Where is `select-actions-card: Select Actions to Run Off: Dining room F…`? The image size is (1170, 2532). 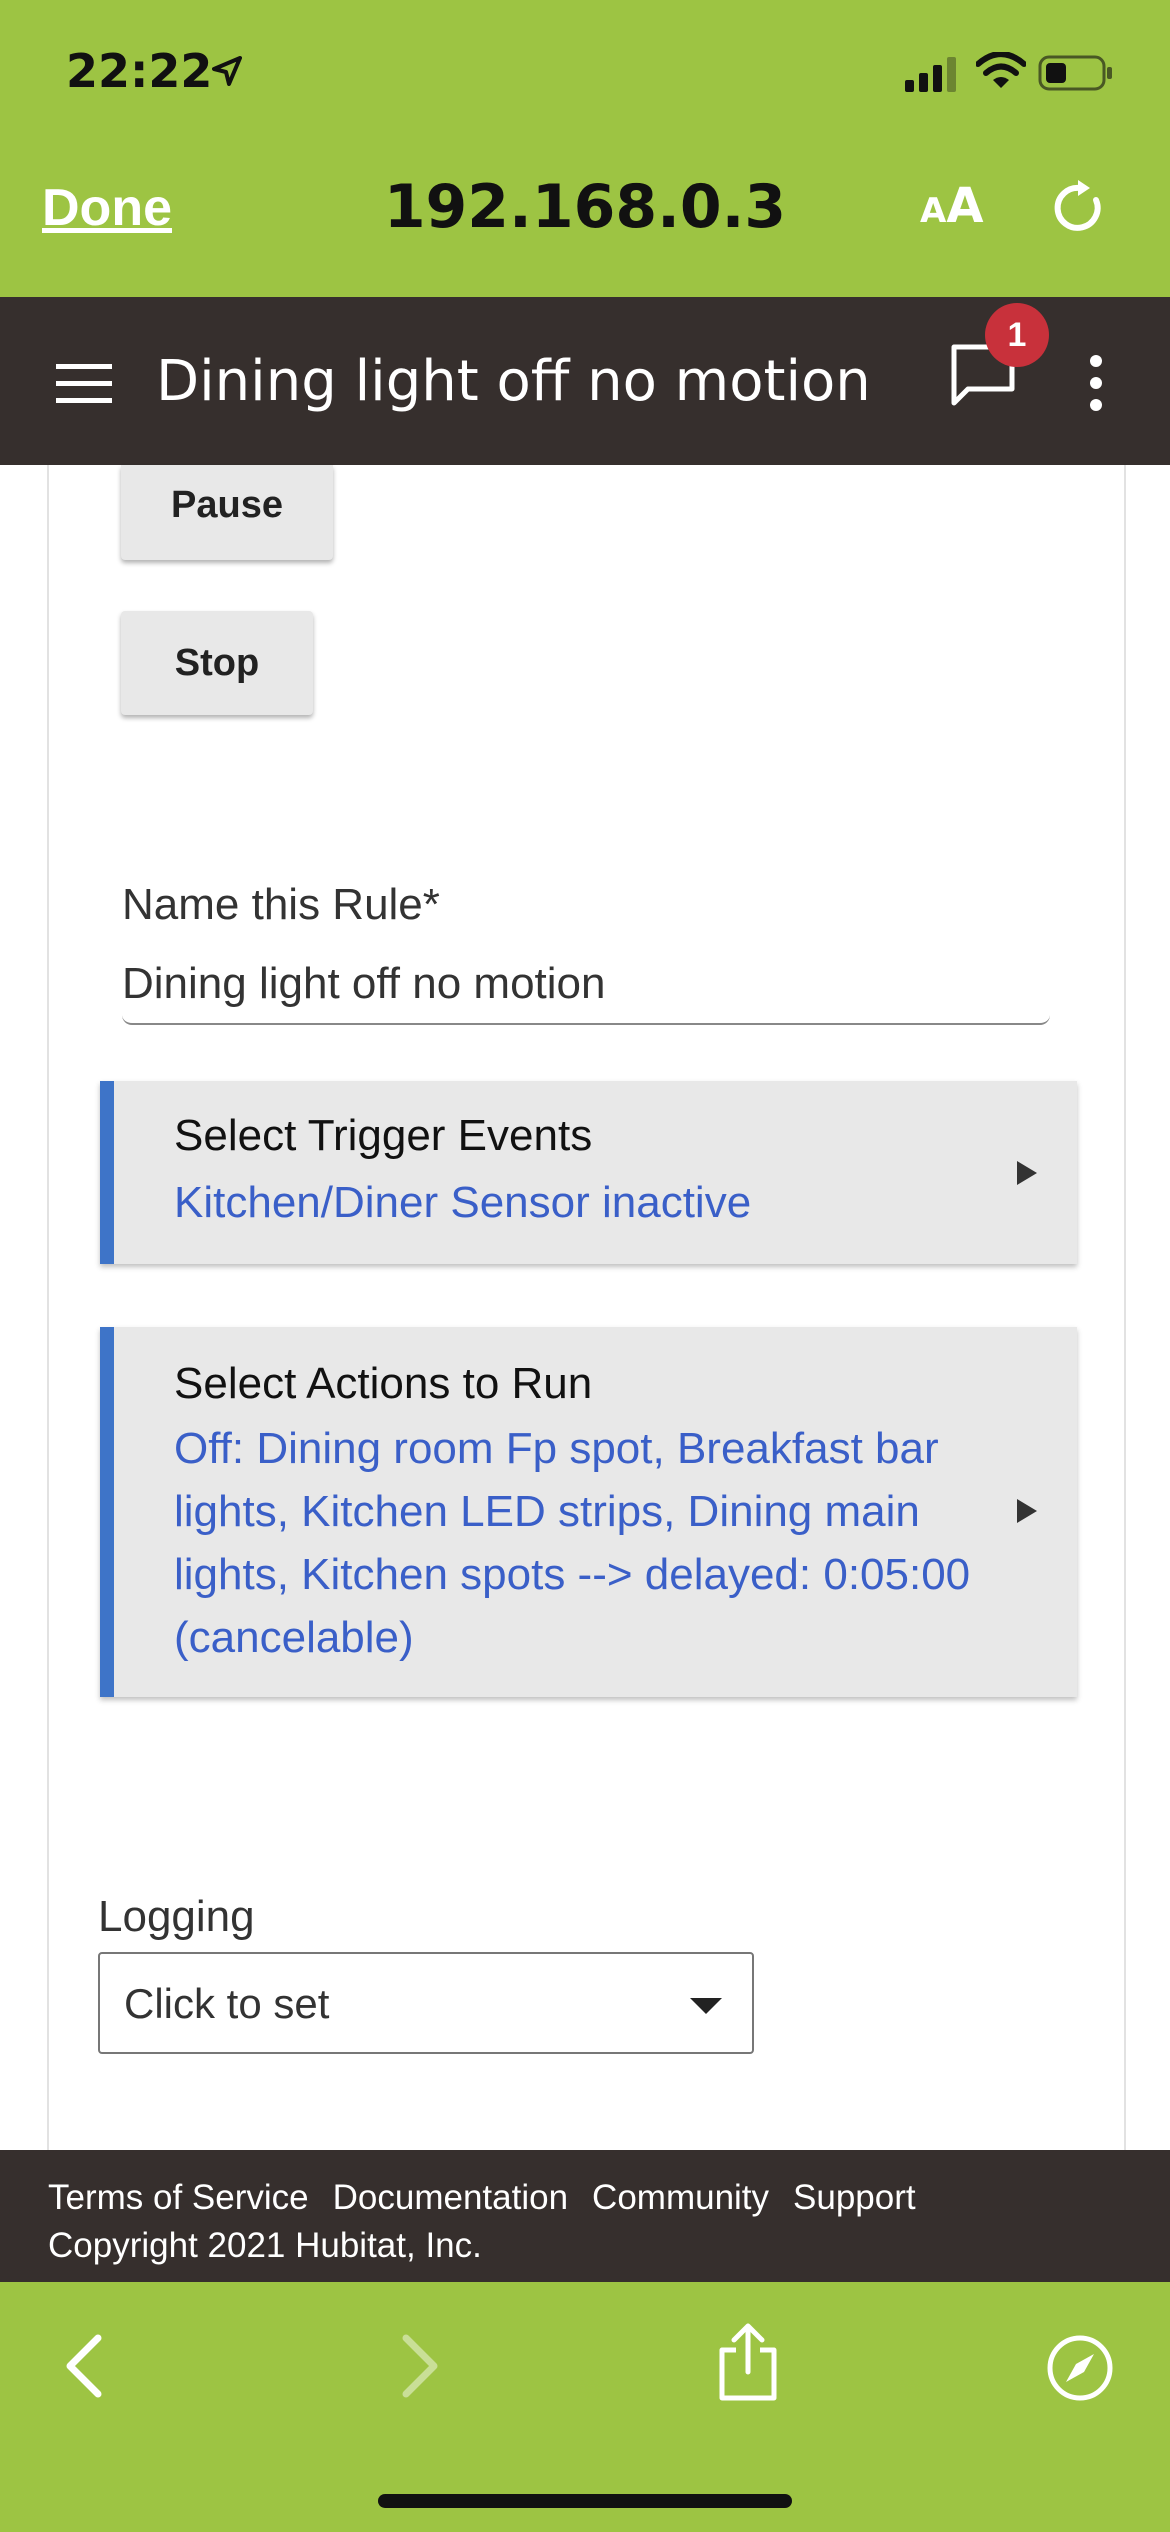 select-actions-card: Select Actions to Run Off: Dining room F… is located at coordinates (588, 1512).